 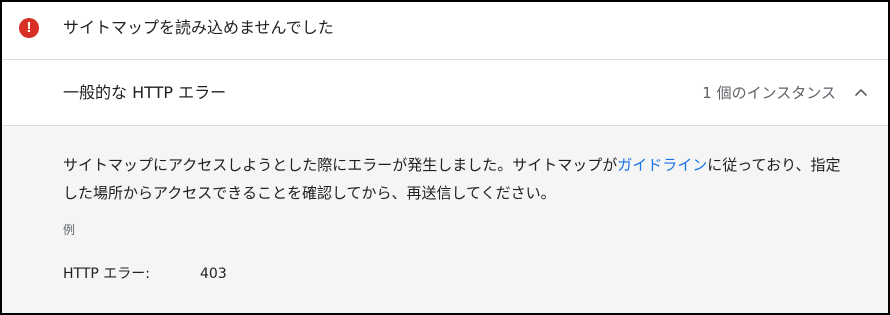 I want to click on guideline-link: ガイドライン, so click(x=662, y=165).